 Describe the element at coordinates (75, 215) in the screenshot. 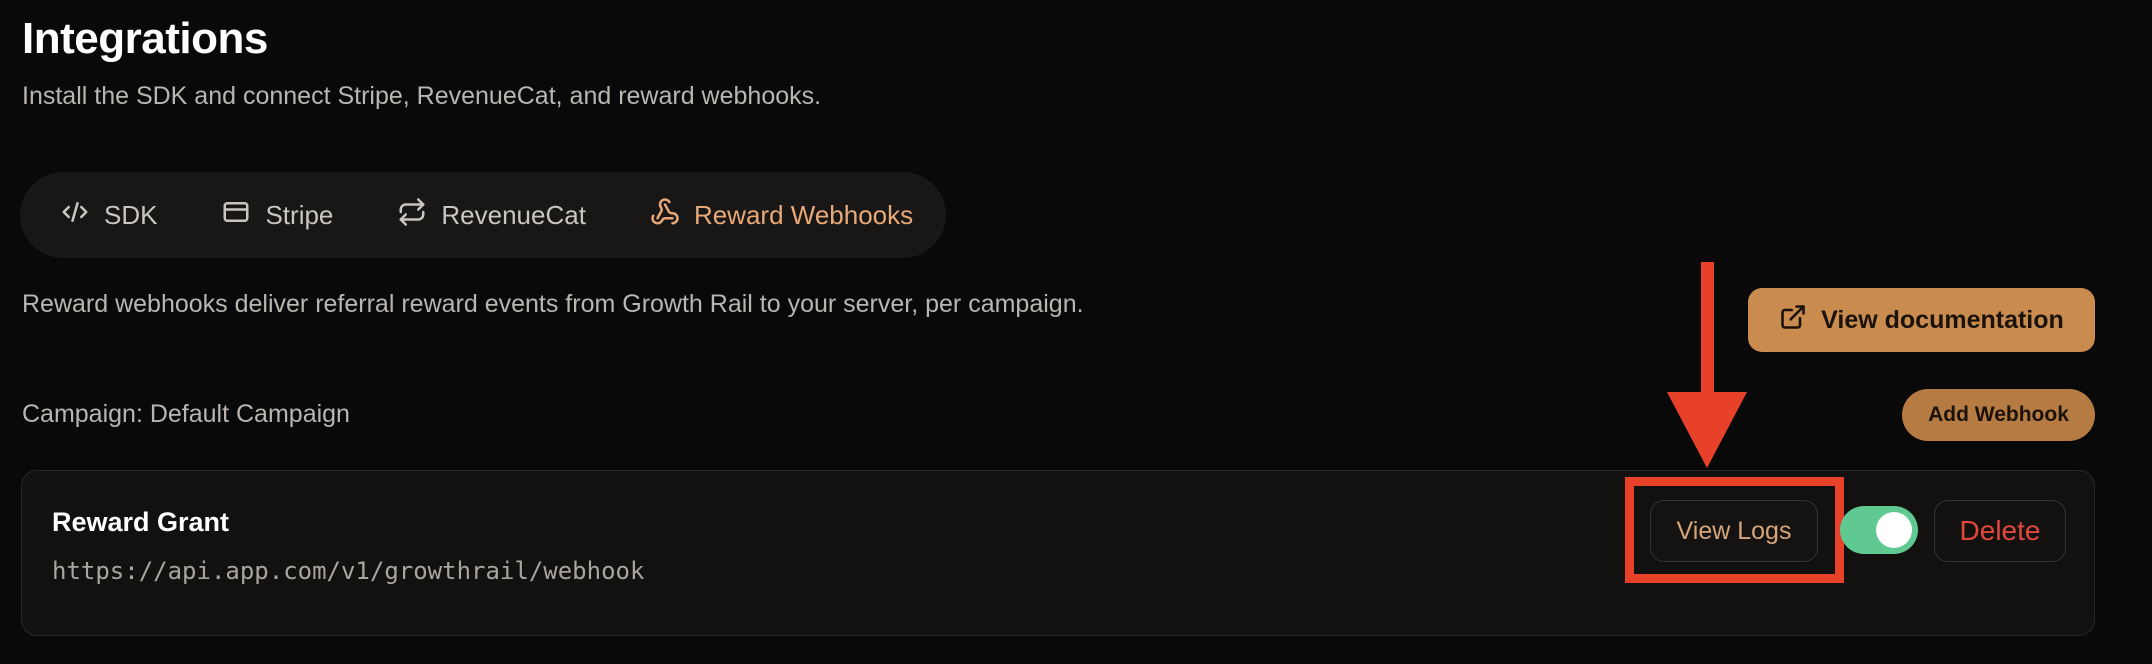

I see `code-icon` at that location.